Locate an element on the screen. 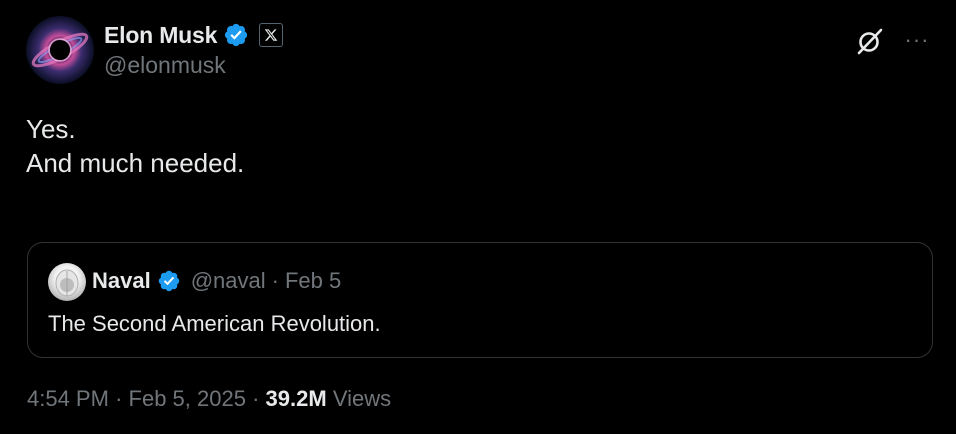 The height and width of the screenshot is (434, 956). tweet-text: Yes. And much needed. is located at coordinates (135, 146).